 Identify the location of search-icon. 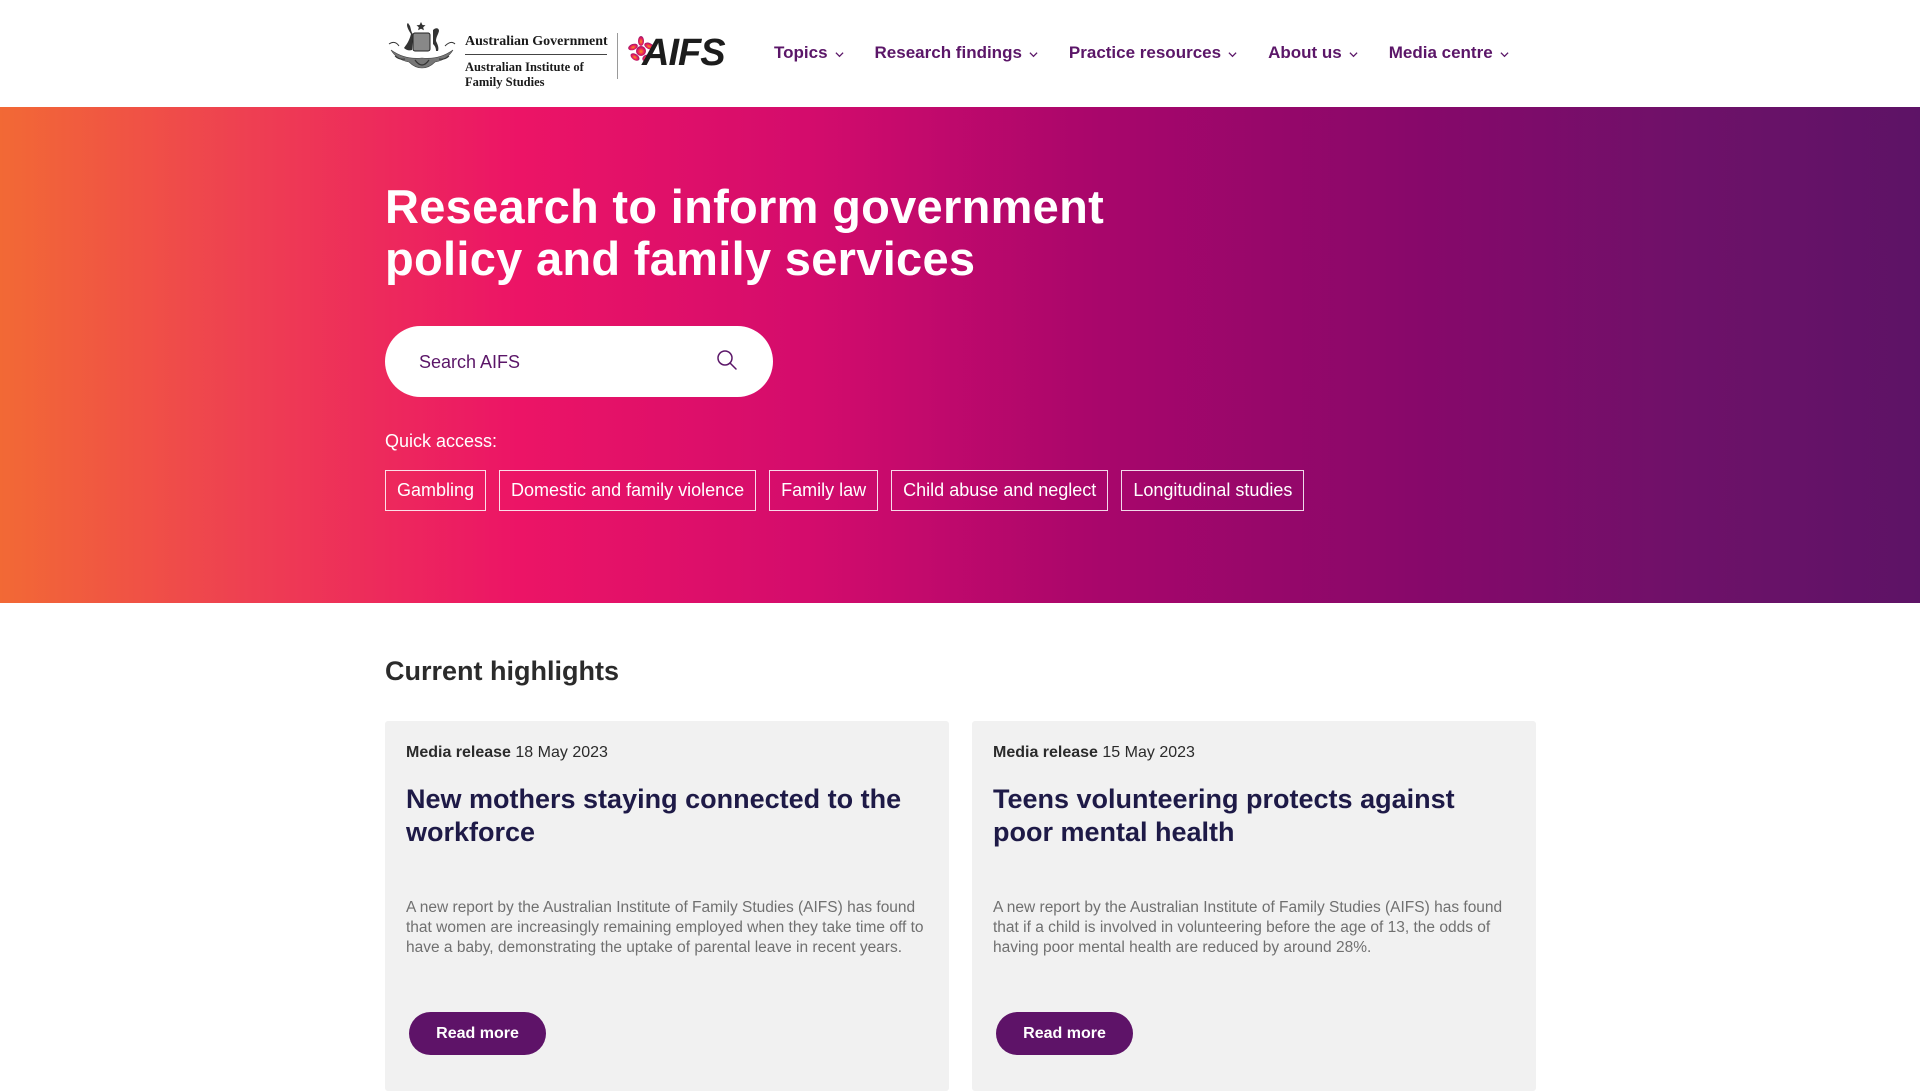
(727, 360).